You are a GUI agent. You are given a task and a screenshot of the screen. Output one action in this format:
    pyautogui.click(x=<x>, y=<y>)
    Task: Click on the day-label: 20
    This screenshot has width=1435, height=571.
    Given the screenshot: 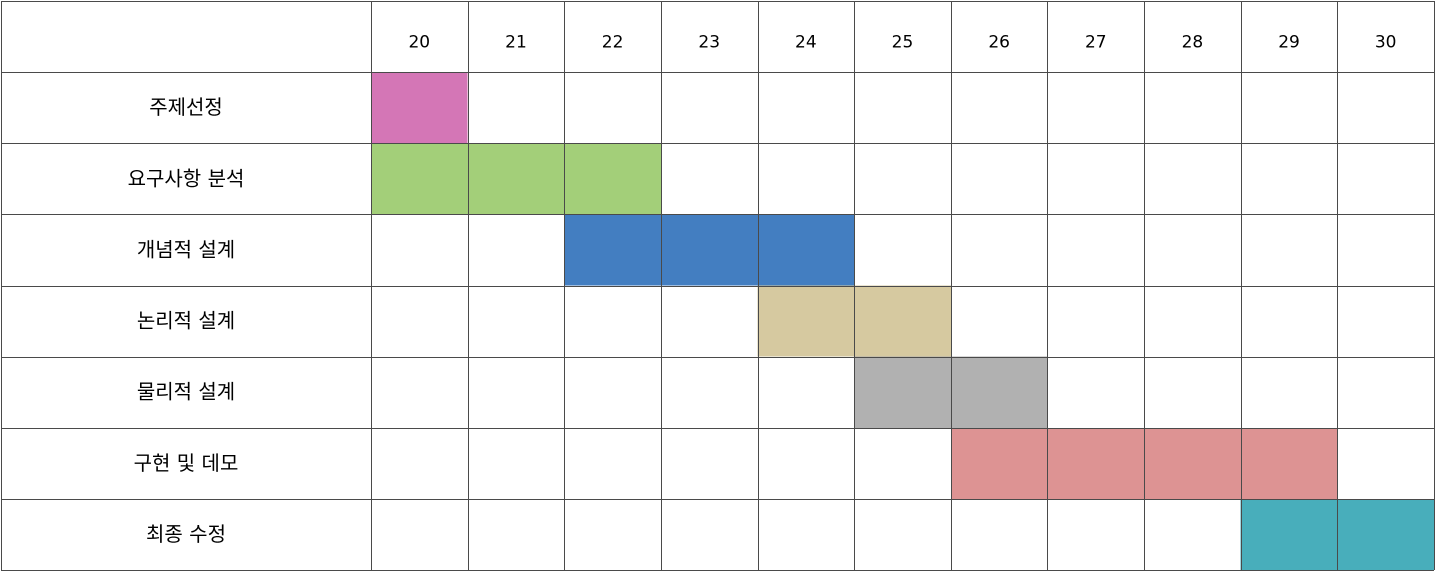 What is the action you would take?
    pyautogui.click(x=419, y=42)
    